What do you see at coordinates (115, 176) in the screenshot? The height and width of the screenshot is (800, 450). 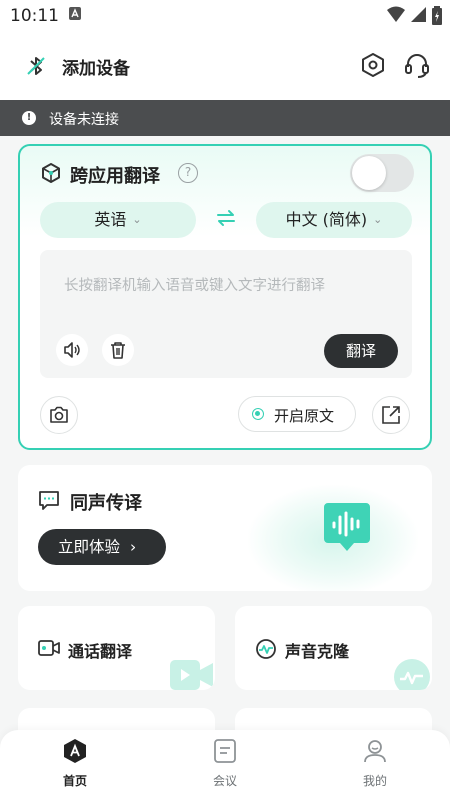 I see `translation-card-title: 跨应用翻译` at bounding box center [115, 176].